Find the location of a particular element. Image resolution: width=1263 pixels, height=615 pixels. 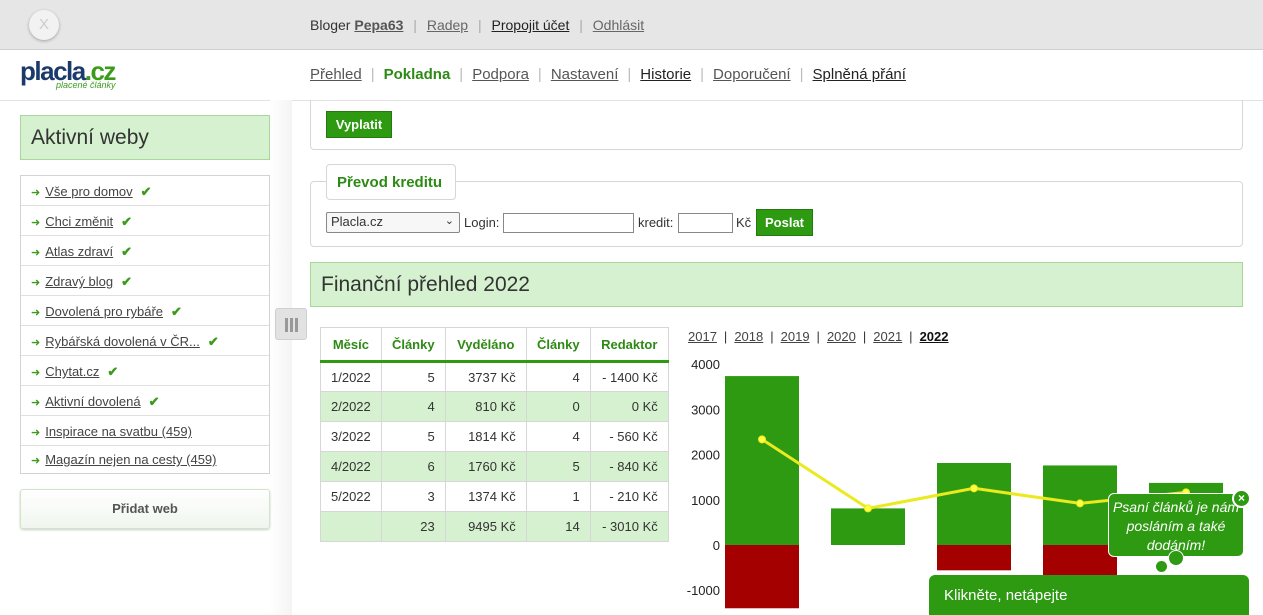

table-cell: 1760 Kč is located at coordinates (485, 466).